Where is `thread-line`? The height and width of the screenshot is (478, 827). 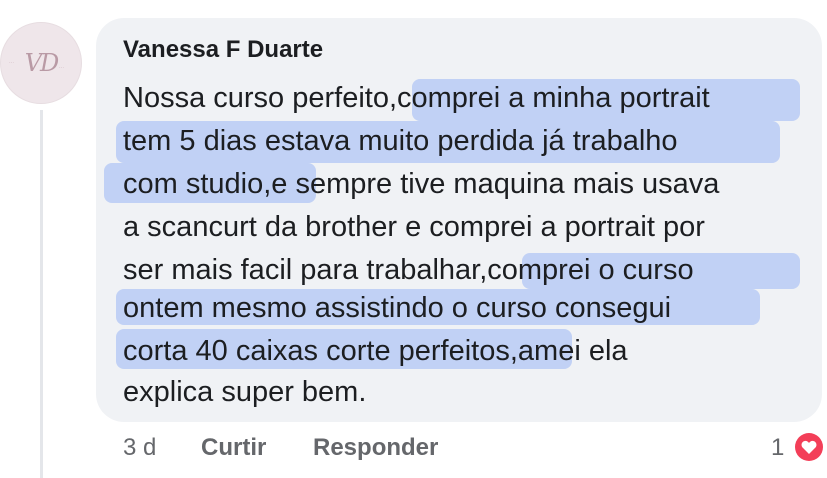
thread-line is located at coordinates (41, 294).